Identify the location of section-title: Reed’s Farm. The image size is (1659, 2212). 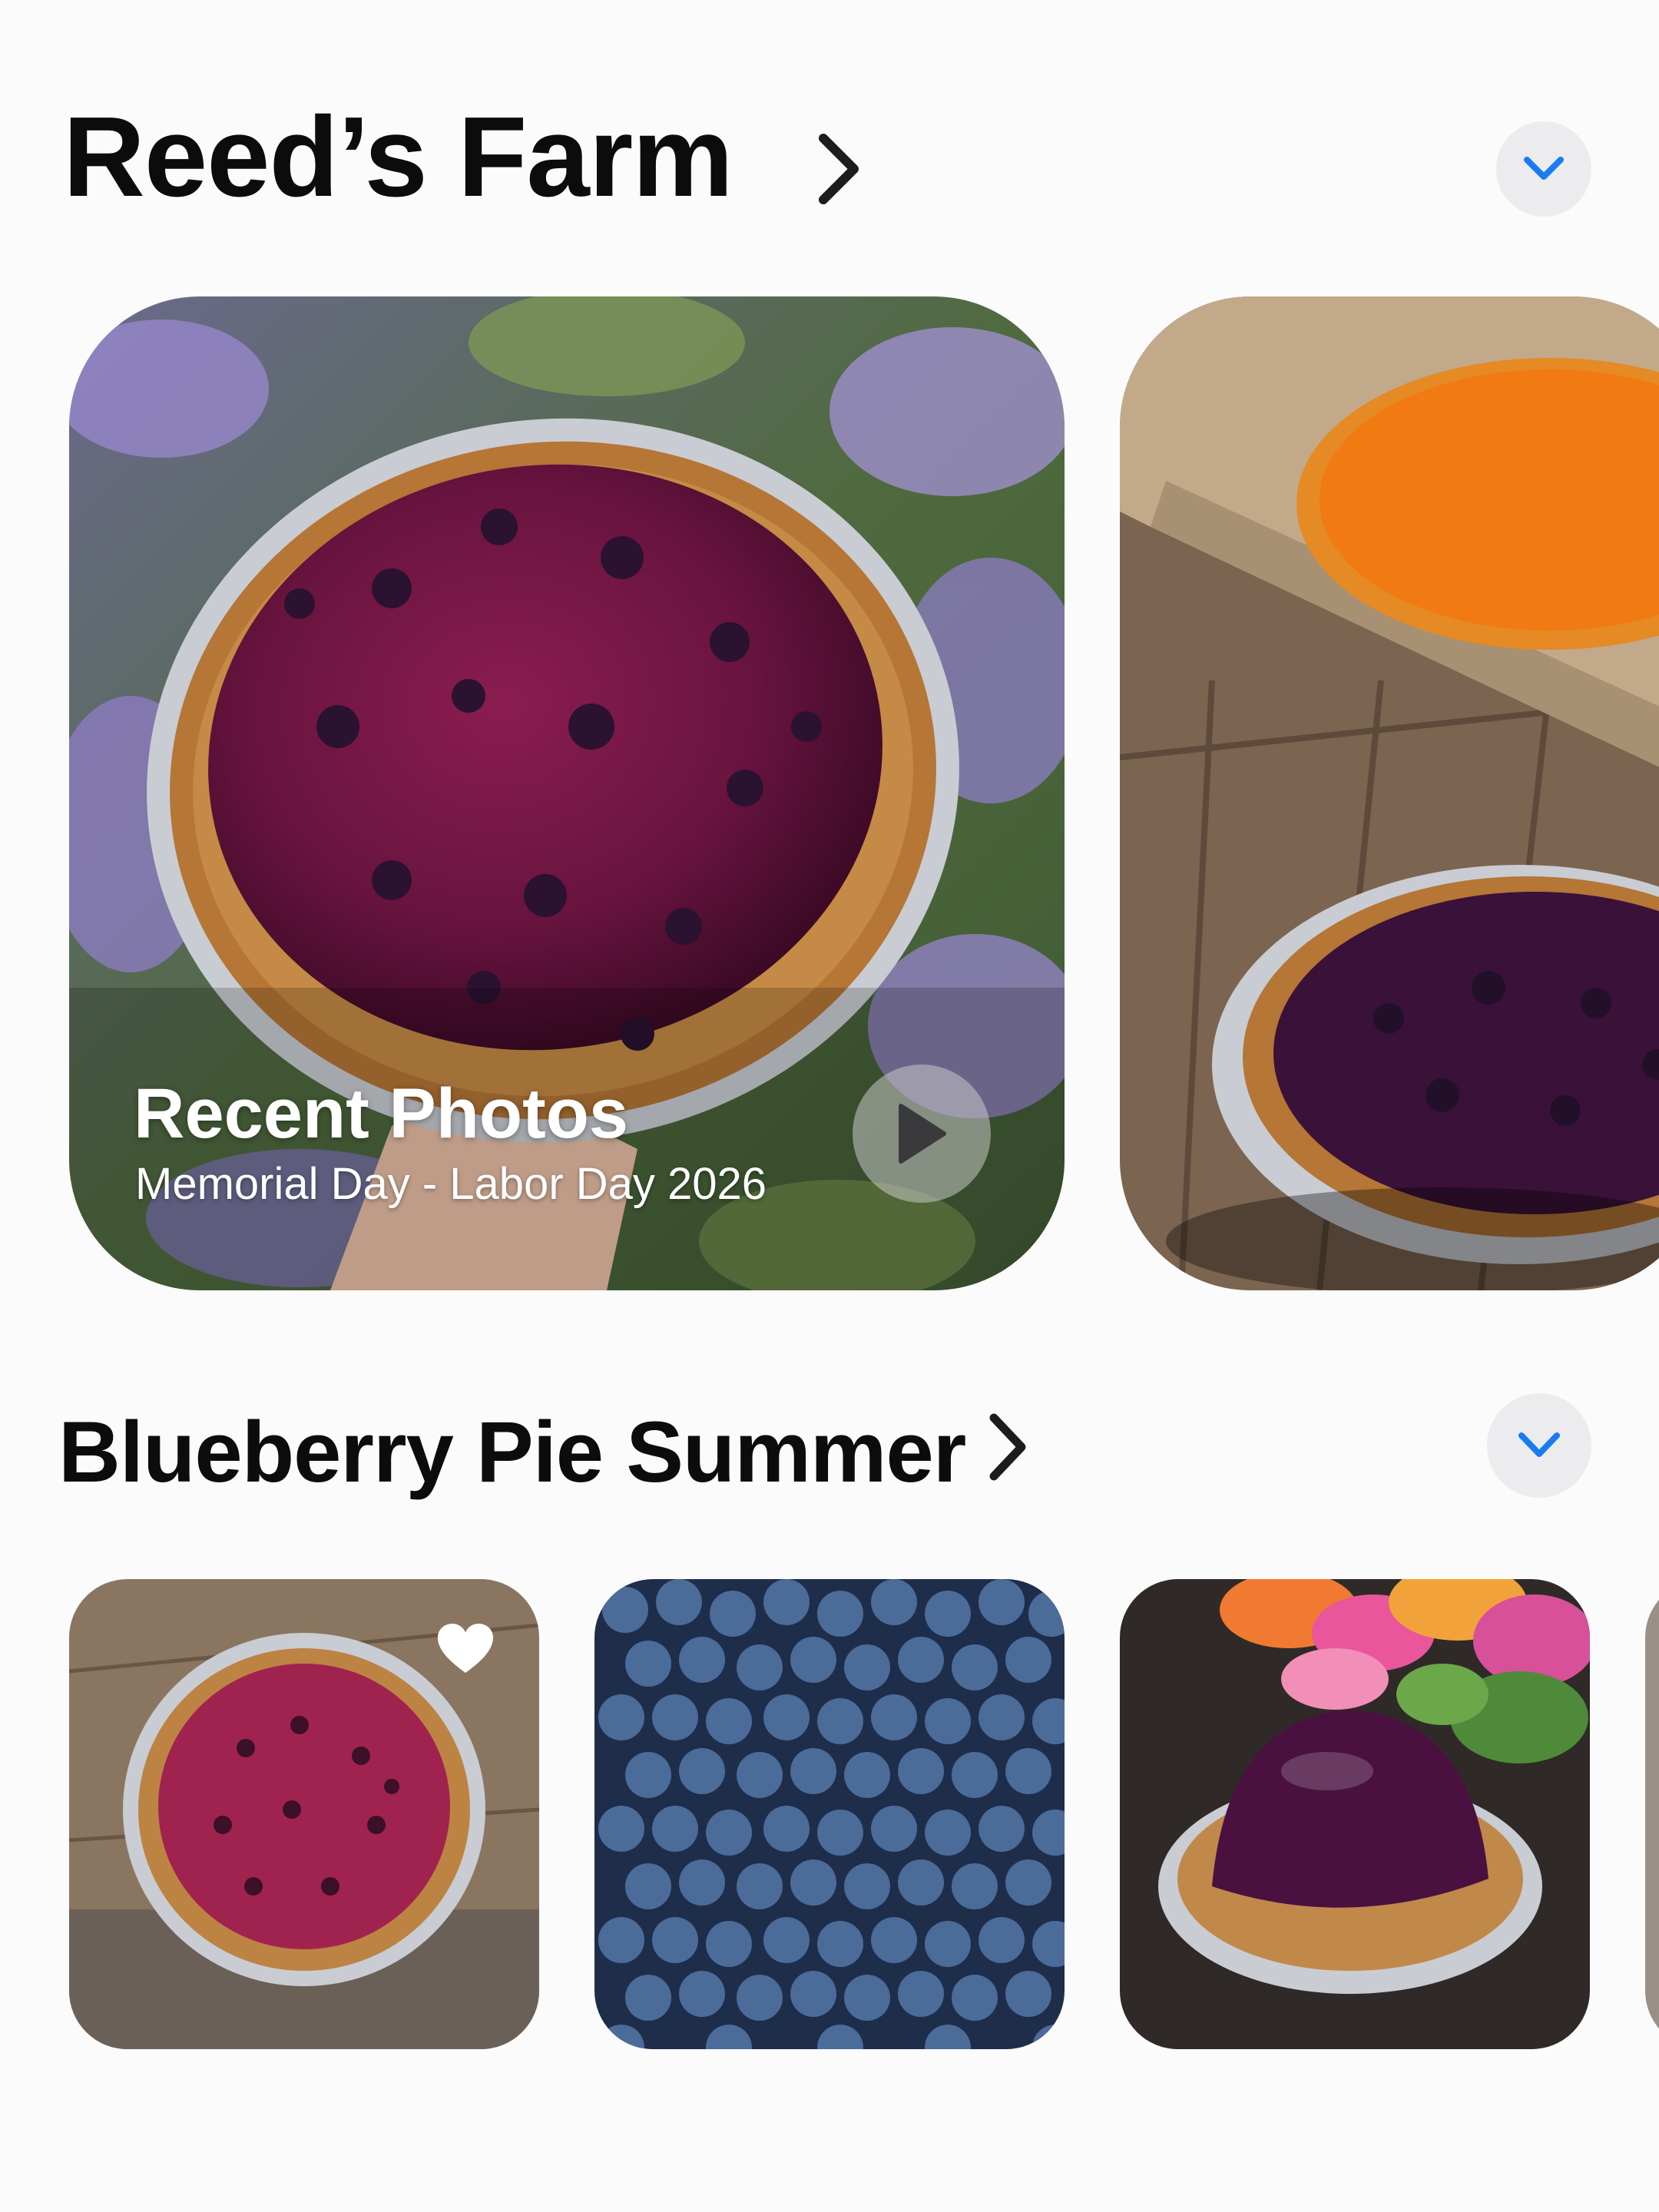
(398, 157).